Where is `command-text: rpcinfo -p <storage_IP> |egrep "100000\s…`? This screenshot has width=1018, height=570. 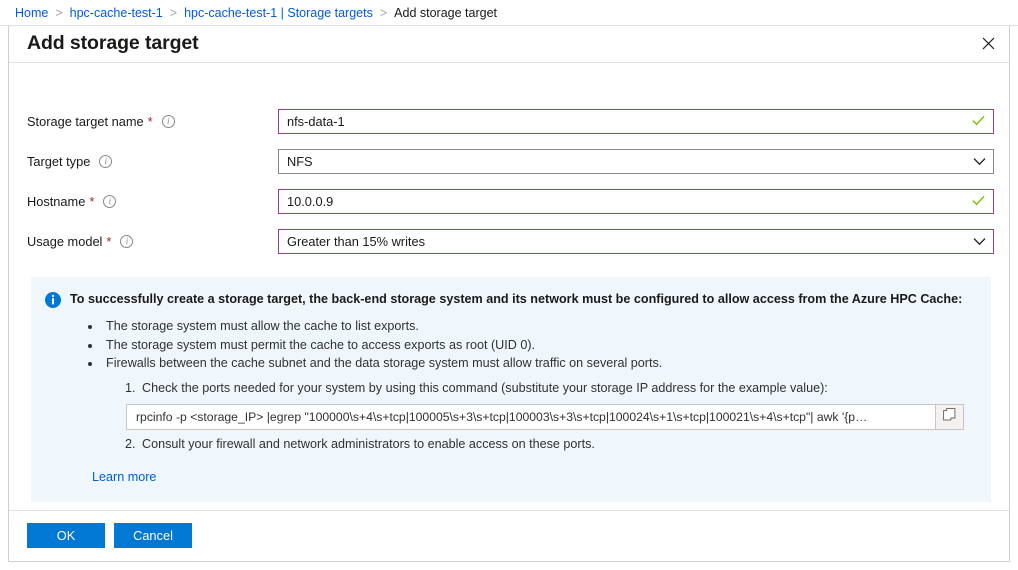 command-text: rpcinfo -p <storage_IP> |egrep "100000\s… is located at coordinates (502, 416).